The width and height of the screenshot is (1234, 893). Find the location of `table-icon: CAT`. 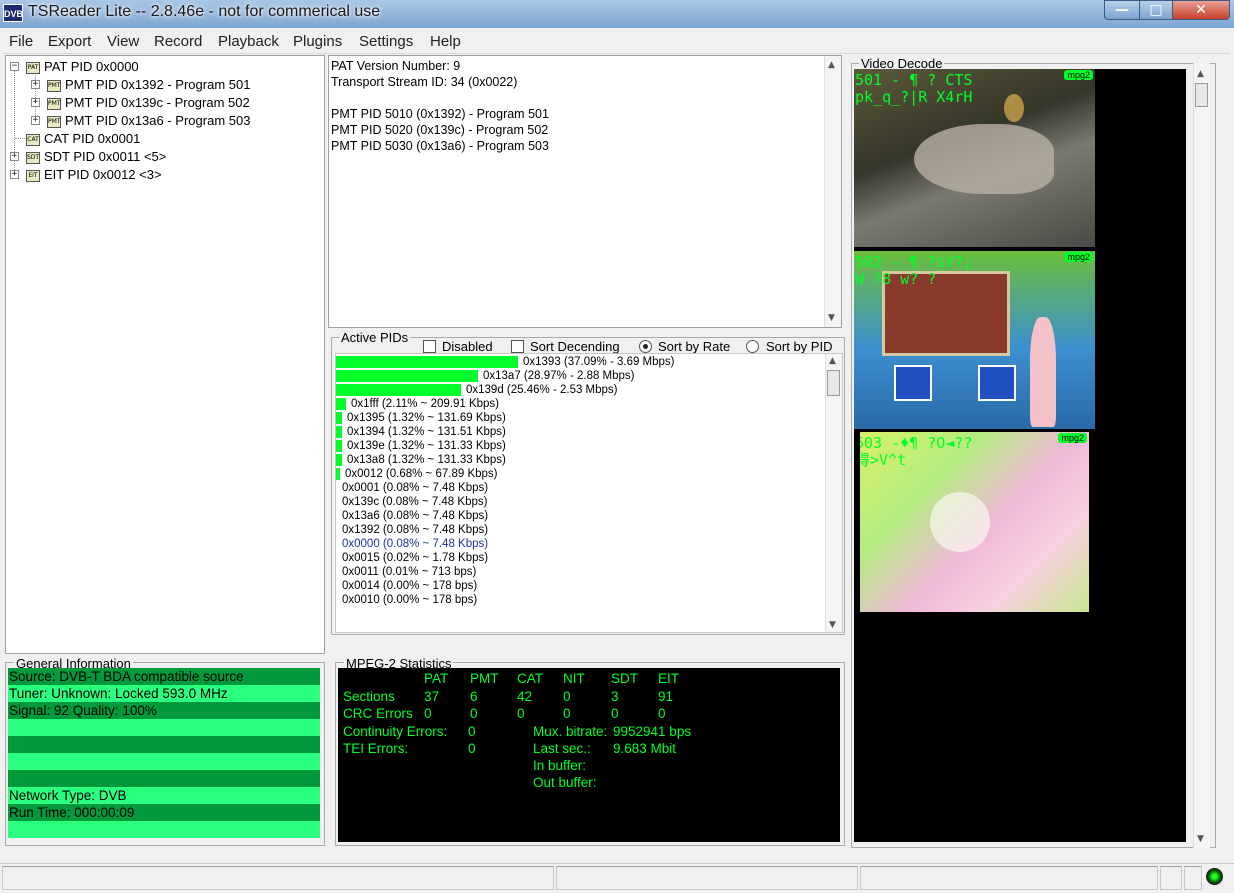

table-icon: CAT is located at coordinates (33, 139).